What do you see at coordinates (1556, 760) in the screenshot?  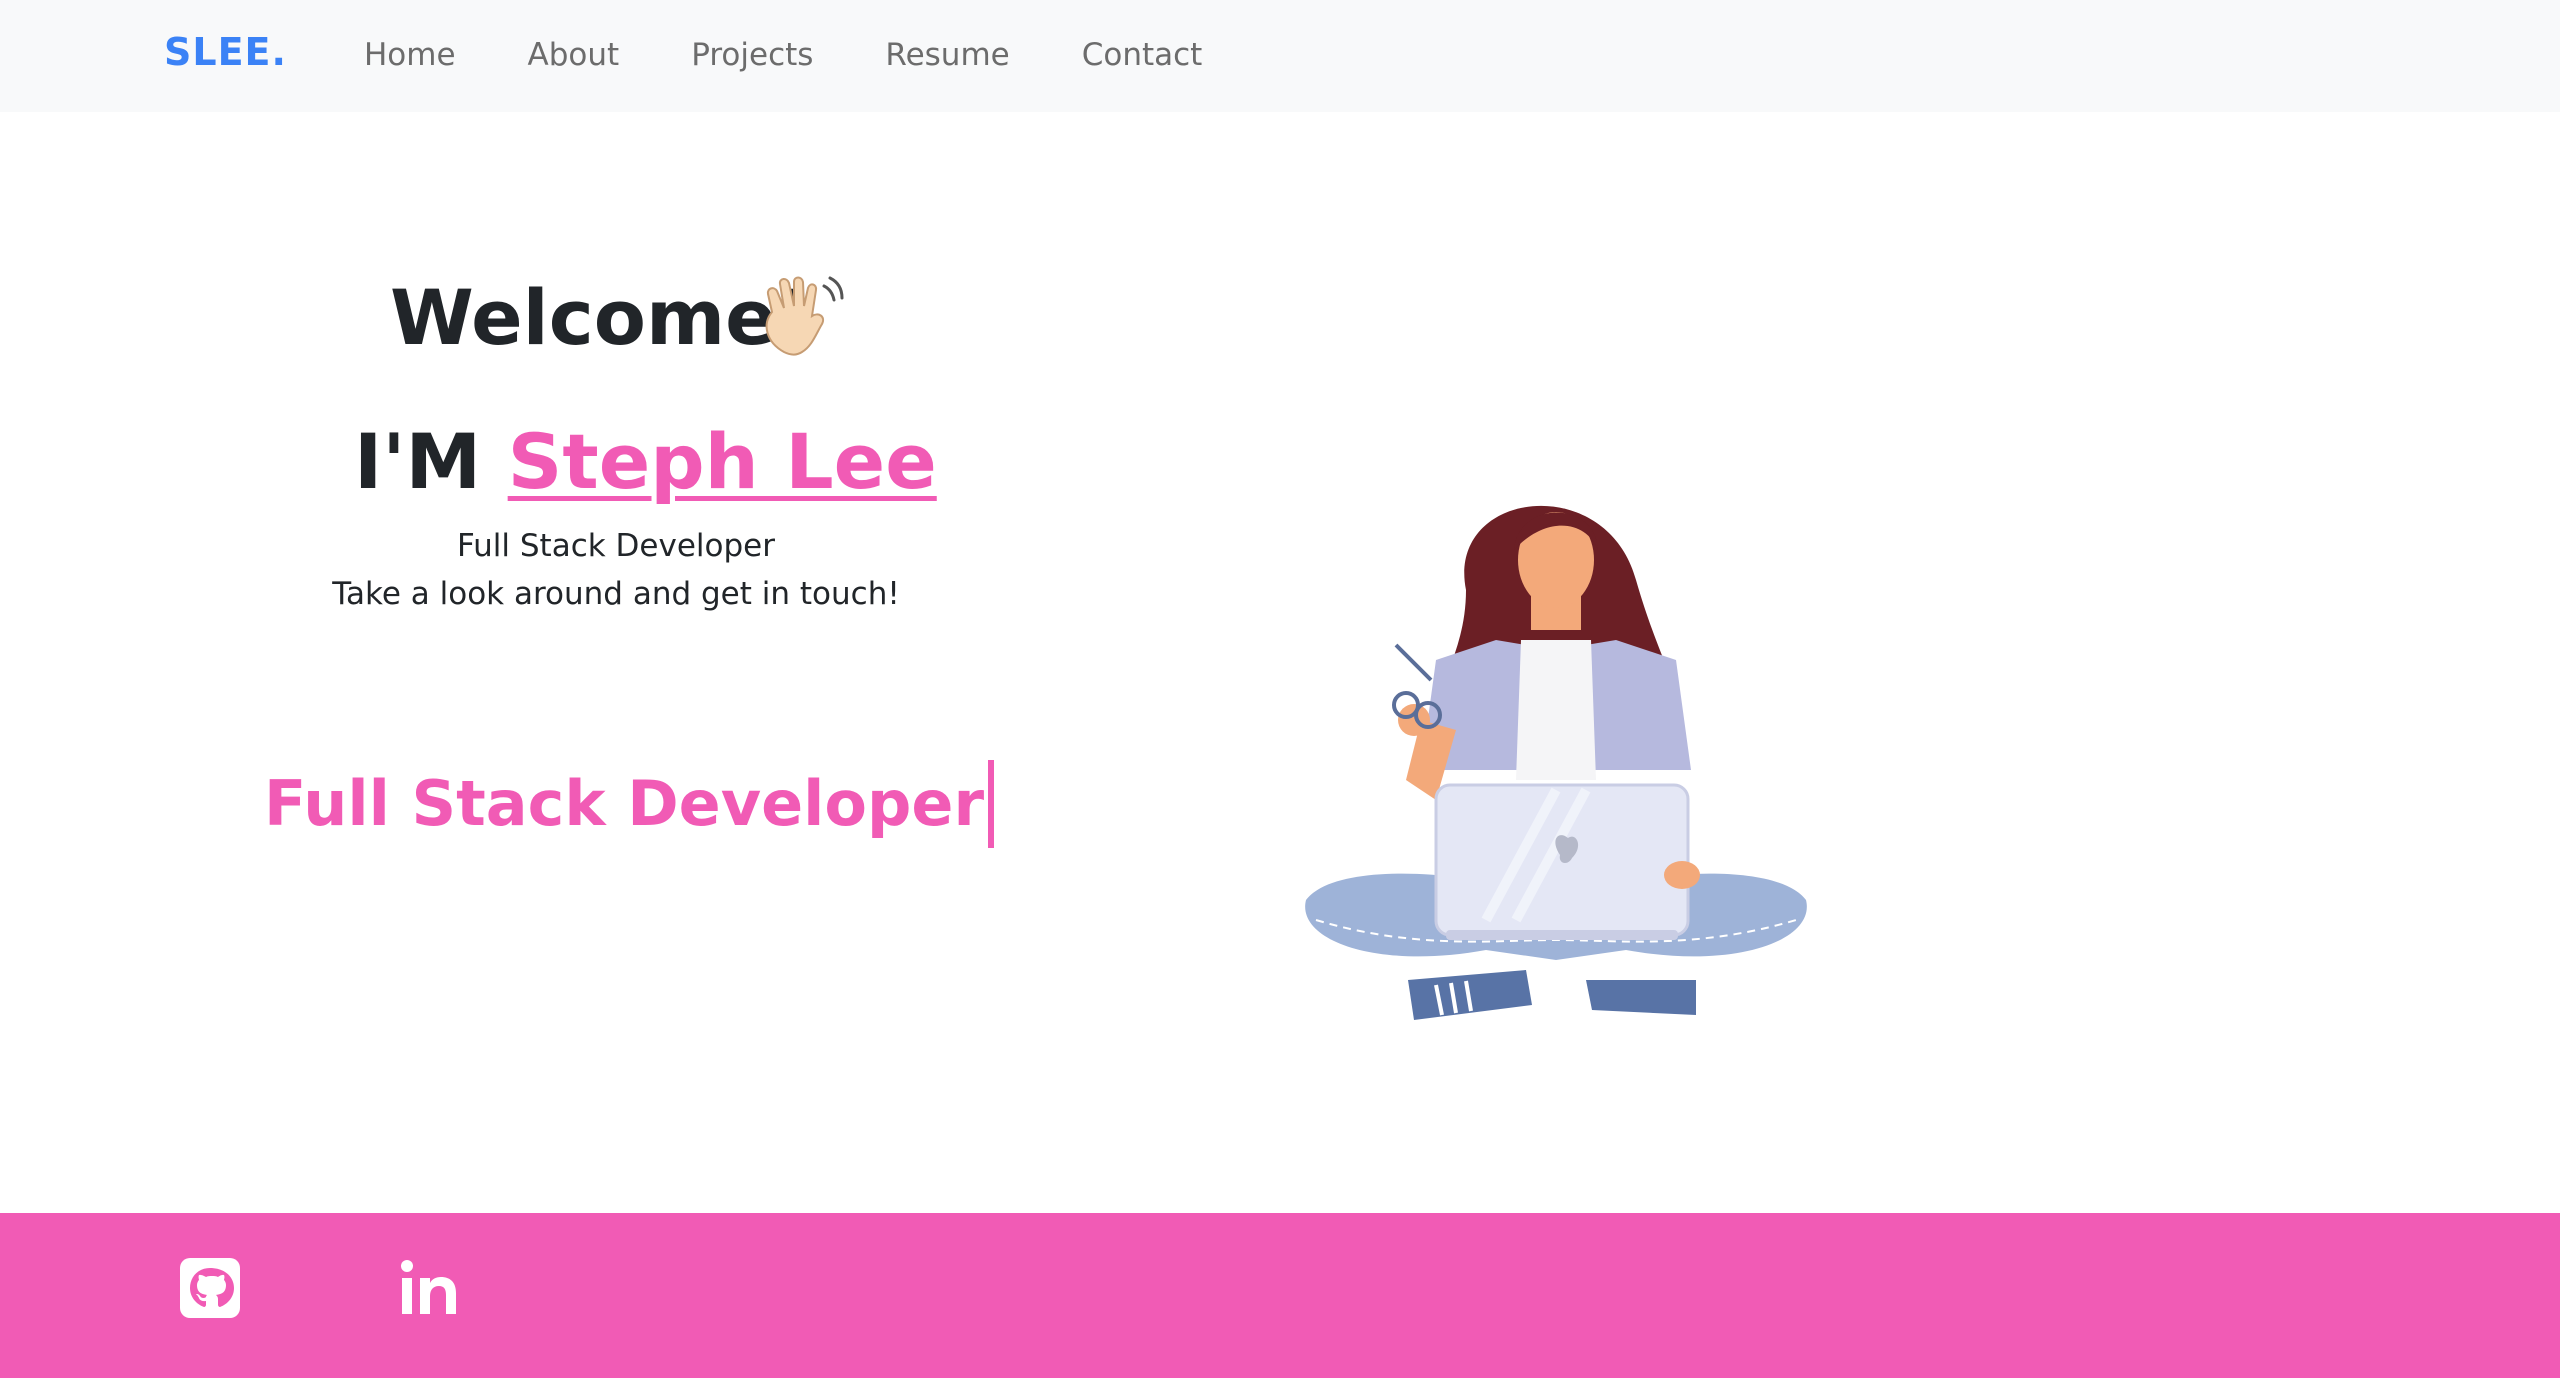 I see `hero-illustration` at bounding box center [1556, 760].